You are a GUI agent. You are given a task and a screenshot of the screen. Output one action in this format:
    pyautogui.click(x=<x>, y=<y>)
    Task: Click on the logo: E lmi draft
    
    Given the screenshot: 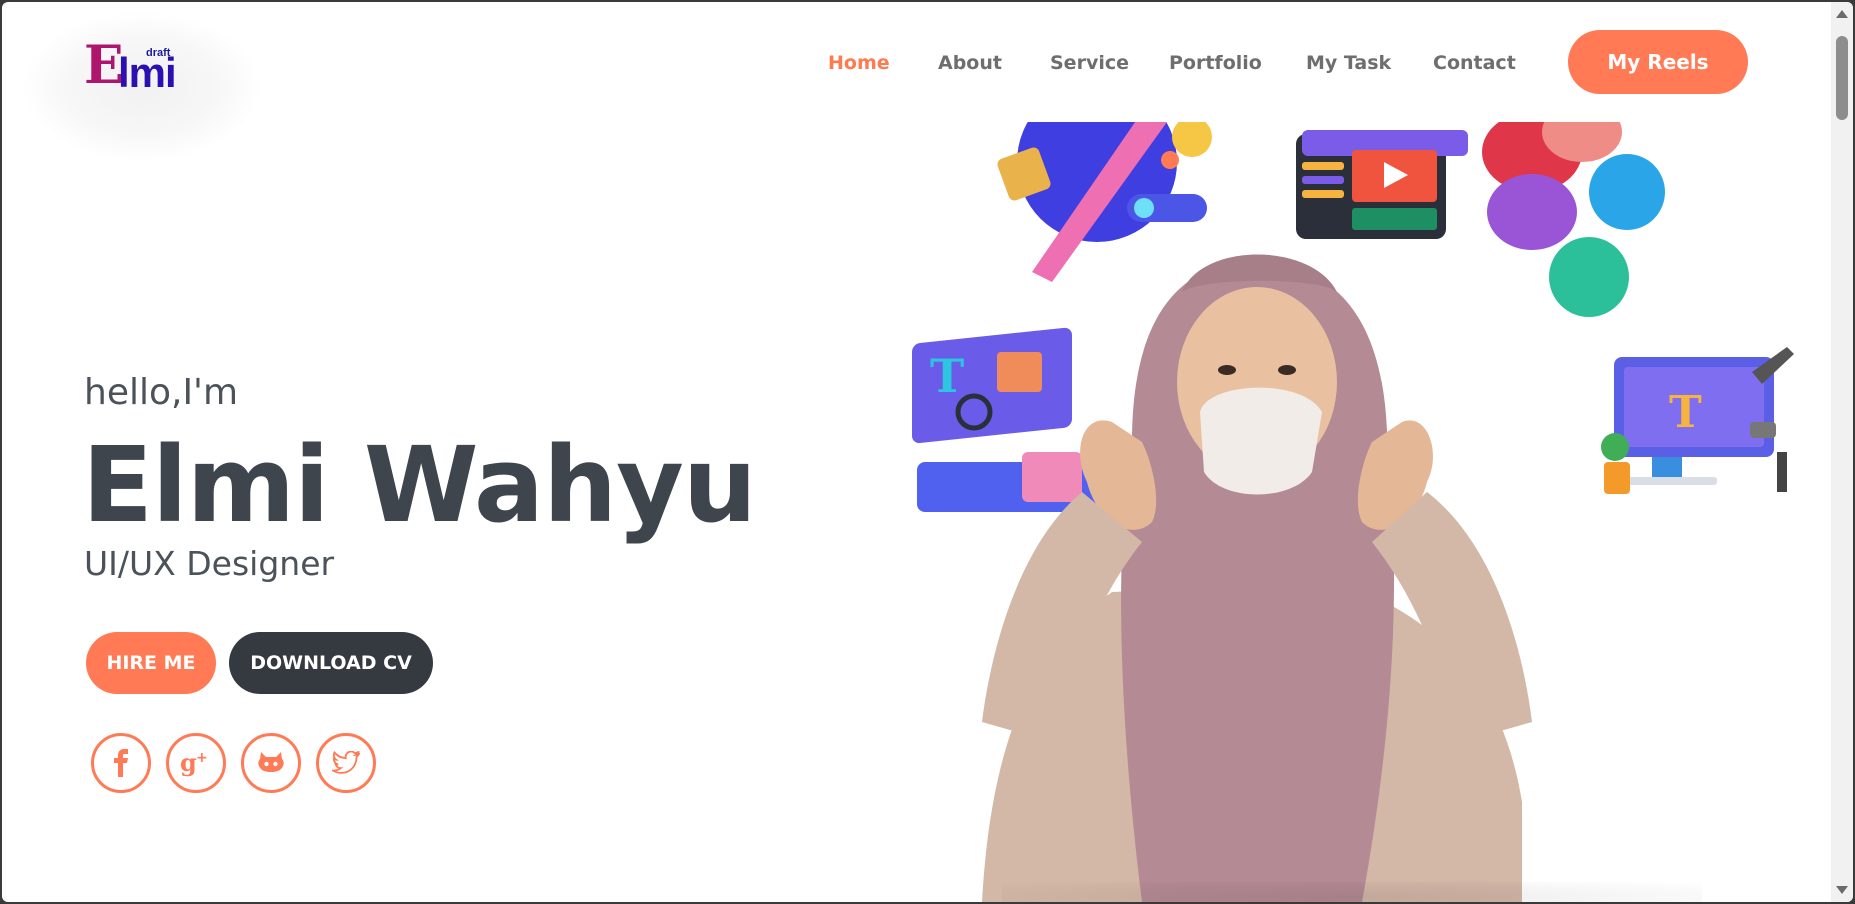 What is the action you would take?
    pyautogui.click(x=144, y=68)
    